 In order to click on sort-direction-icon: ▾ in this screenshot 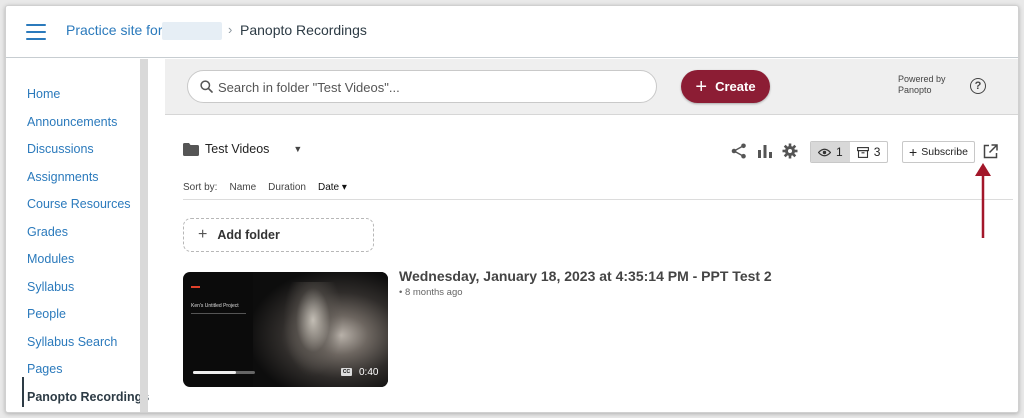, I will do `click(344, 187)`.